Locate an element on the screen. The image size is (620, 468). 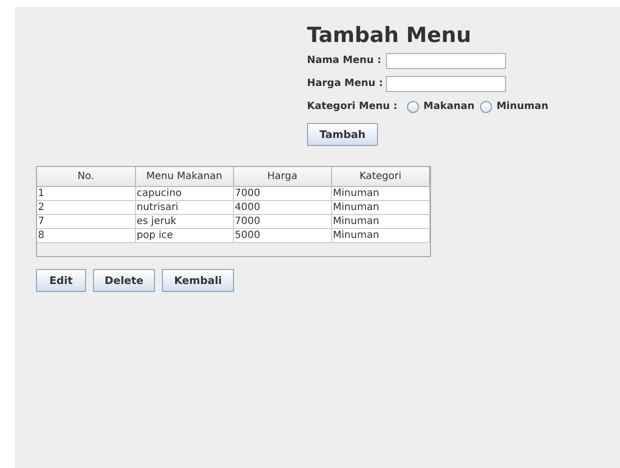
column-header: Harga is located at coordinates (282, 176).